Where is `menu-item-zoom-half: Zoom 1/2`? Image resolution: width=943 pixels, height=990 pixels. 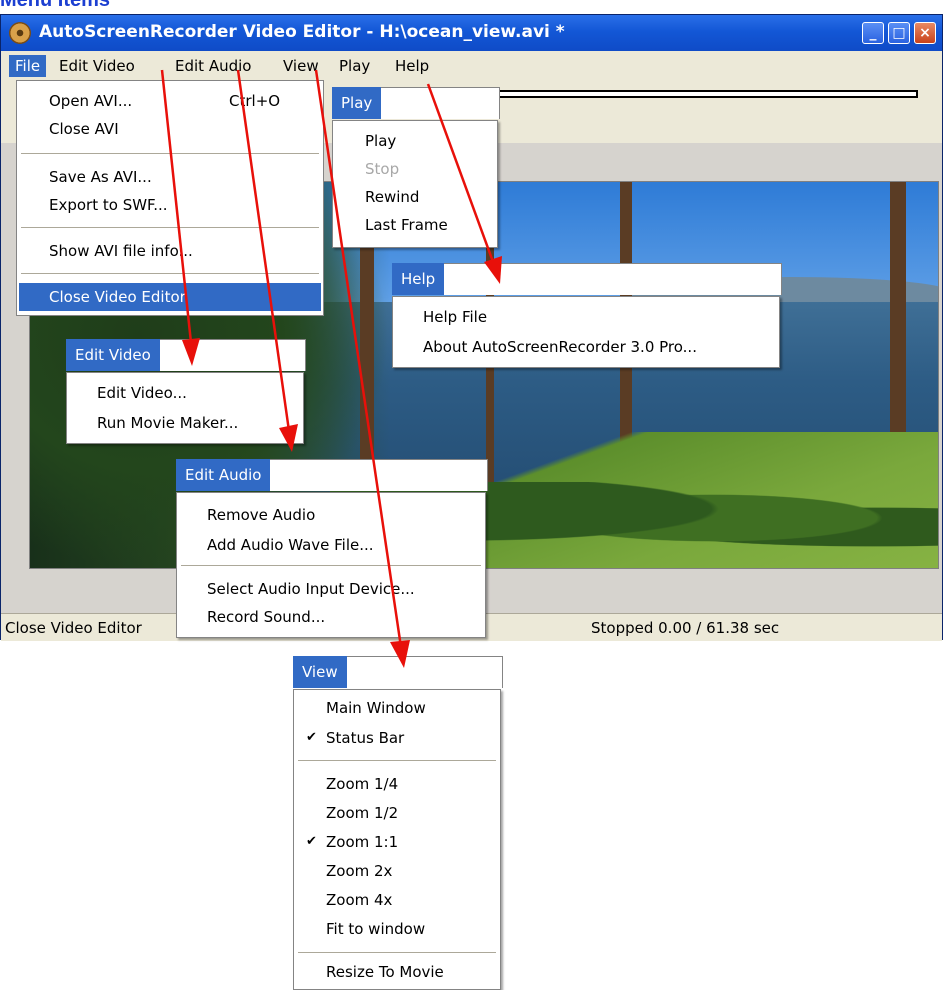
menu-item-zoom-half: Zoom 1/2 is located at coordinates (397, 813).